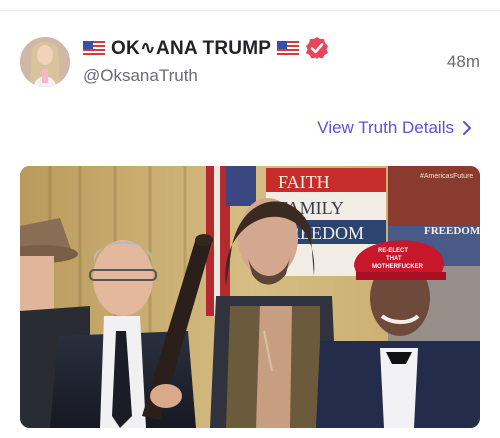 The width and height of the screenshot is (500, 438). What do you see at coordinates (463, 61) in the screenshot?
I see `post-timestamp: 48m` at bounding box center [463, 61].